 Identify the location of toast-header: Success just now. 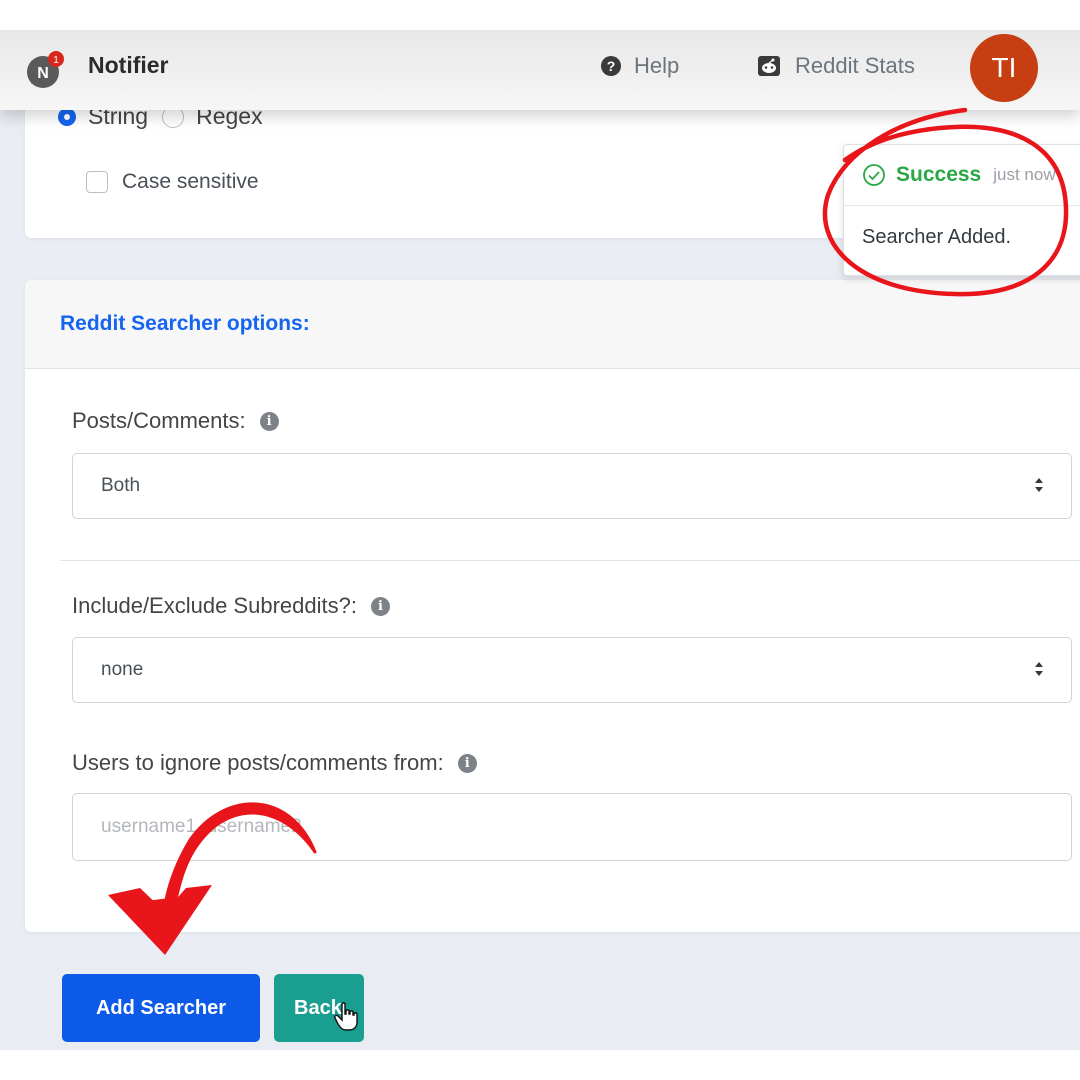
(962, 175).